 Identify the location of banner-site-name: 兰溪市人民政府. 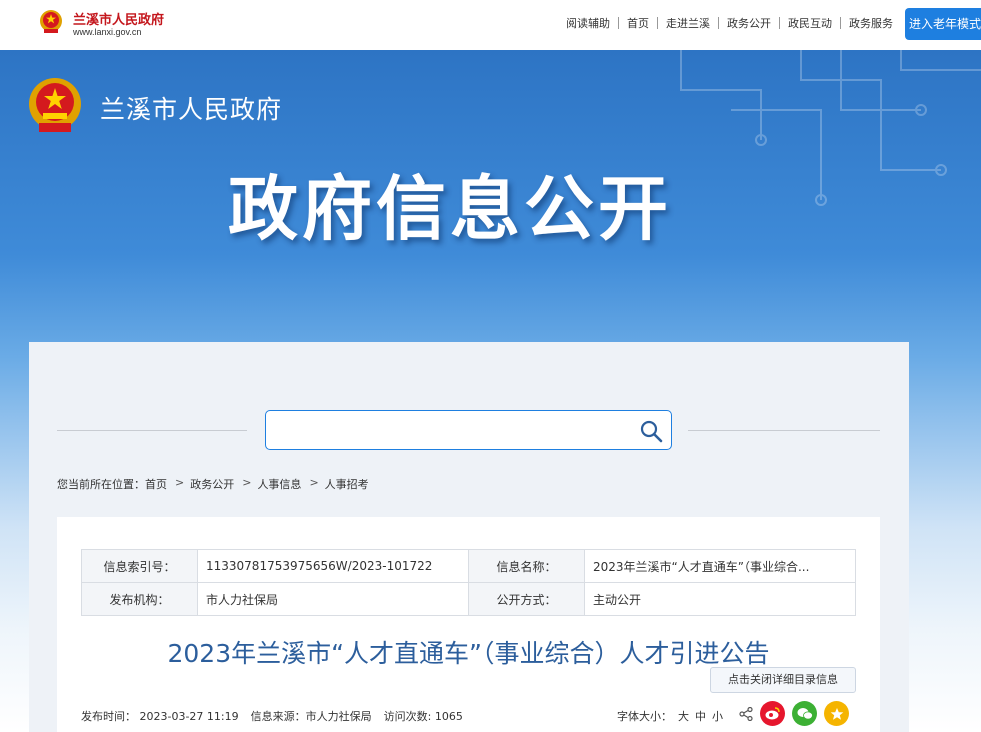
(191, 109).